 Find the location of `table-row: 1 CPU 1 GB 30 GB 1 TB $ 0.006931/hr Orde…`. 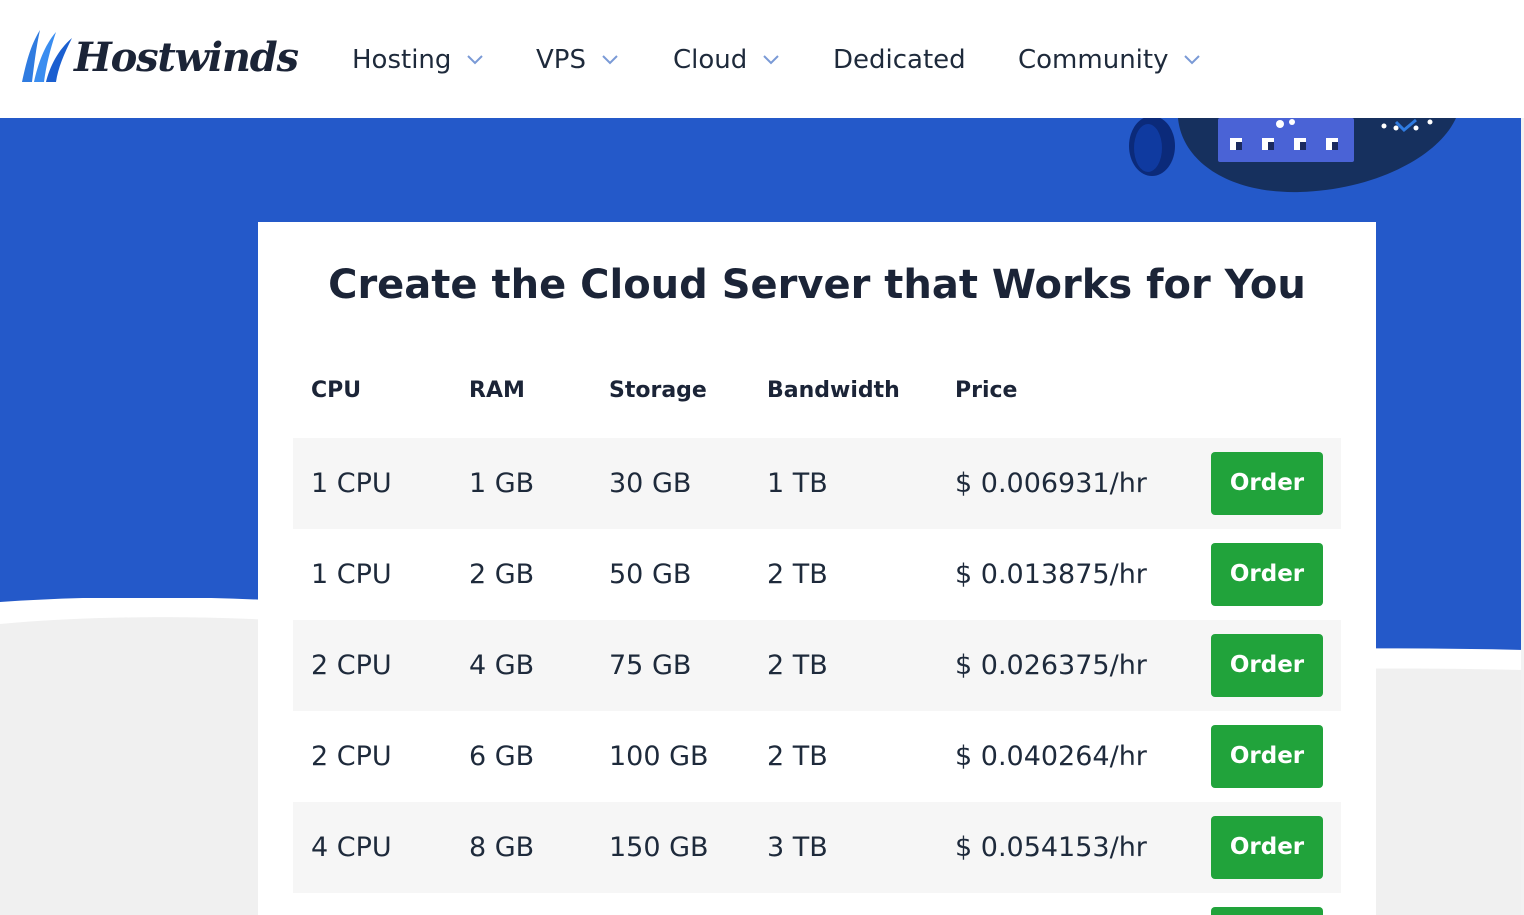

table-row: 1 CPU 1 GB 30 GB 1 TB $ 0.006931/hr Orde… is located at coordinates (817, 483).